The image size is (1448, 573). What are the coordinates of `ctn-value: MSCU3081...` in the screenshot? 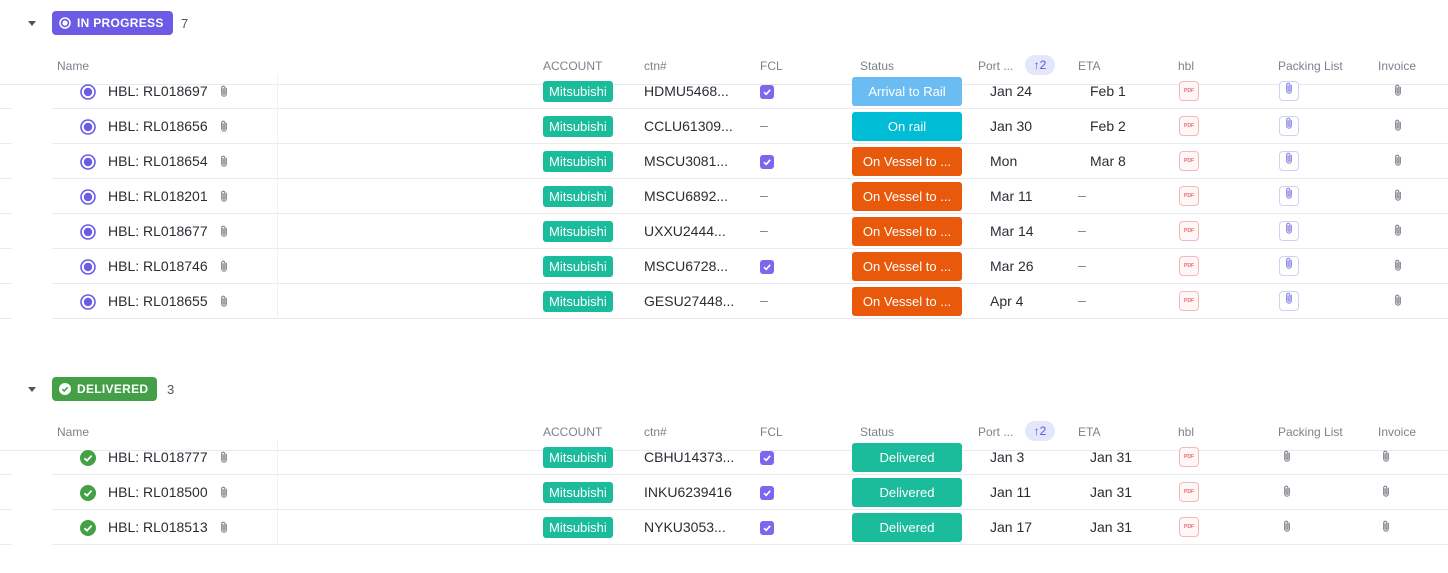 It's located at (686, 161).